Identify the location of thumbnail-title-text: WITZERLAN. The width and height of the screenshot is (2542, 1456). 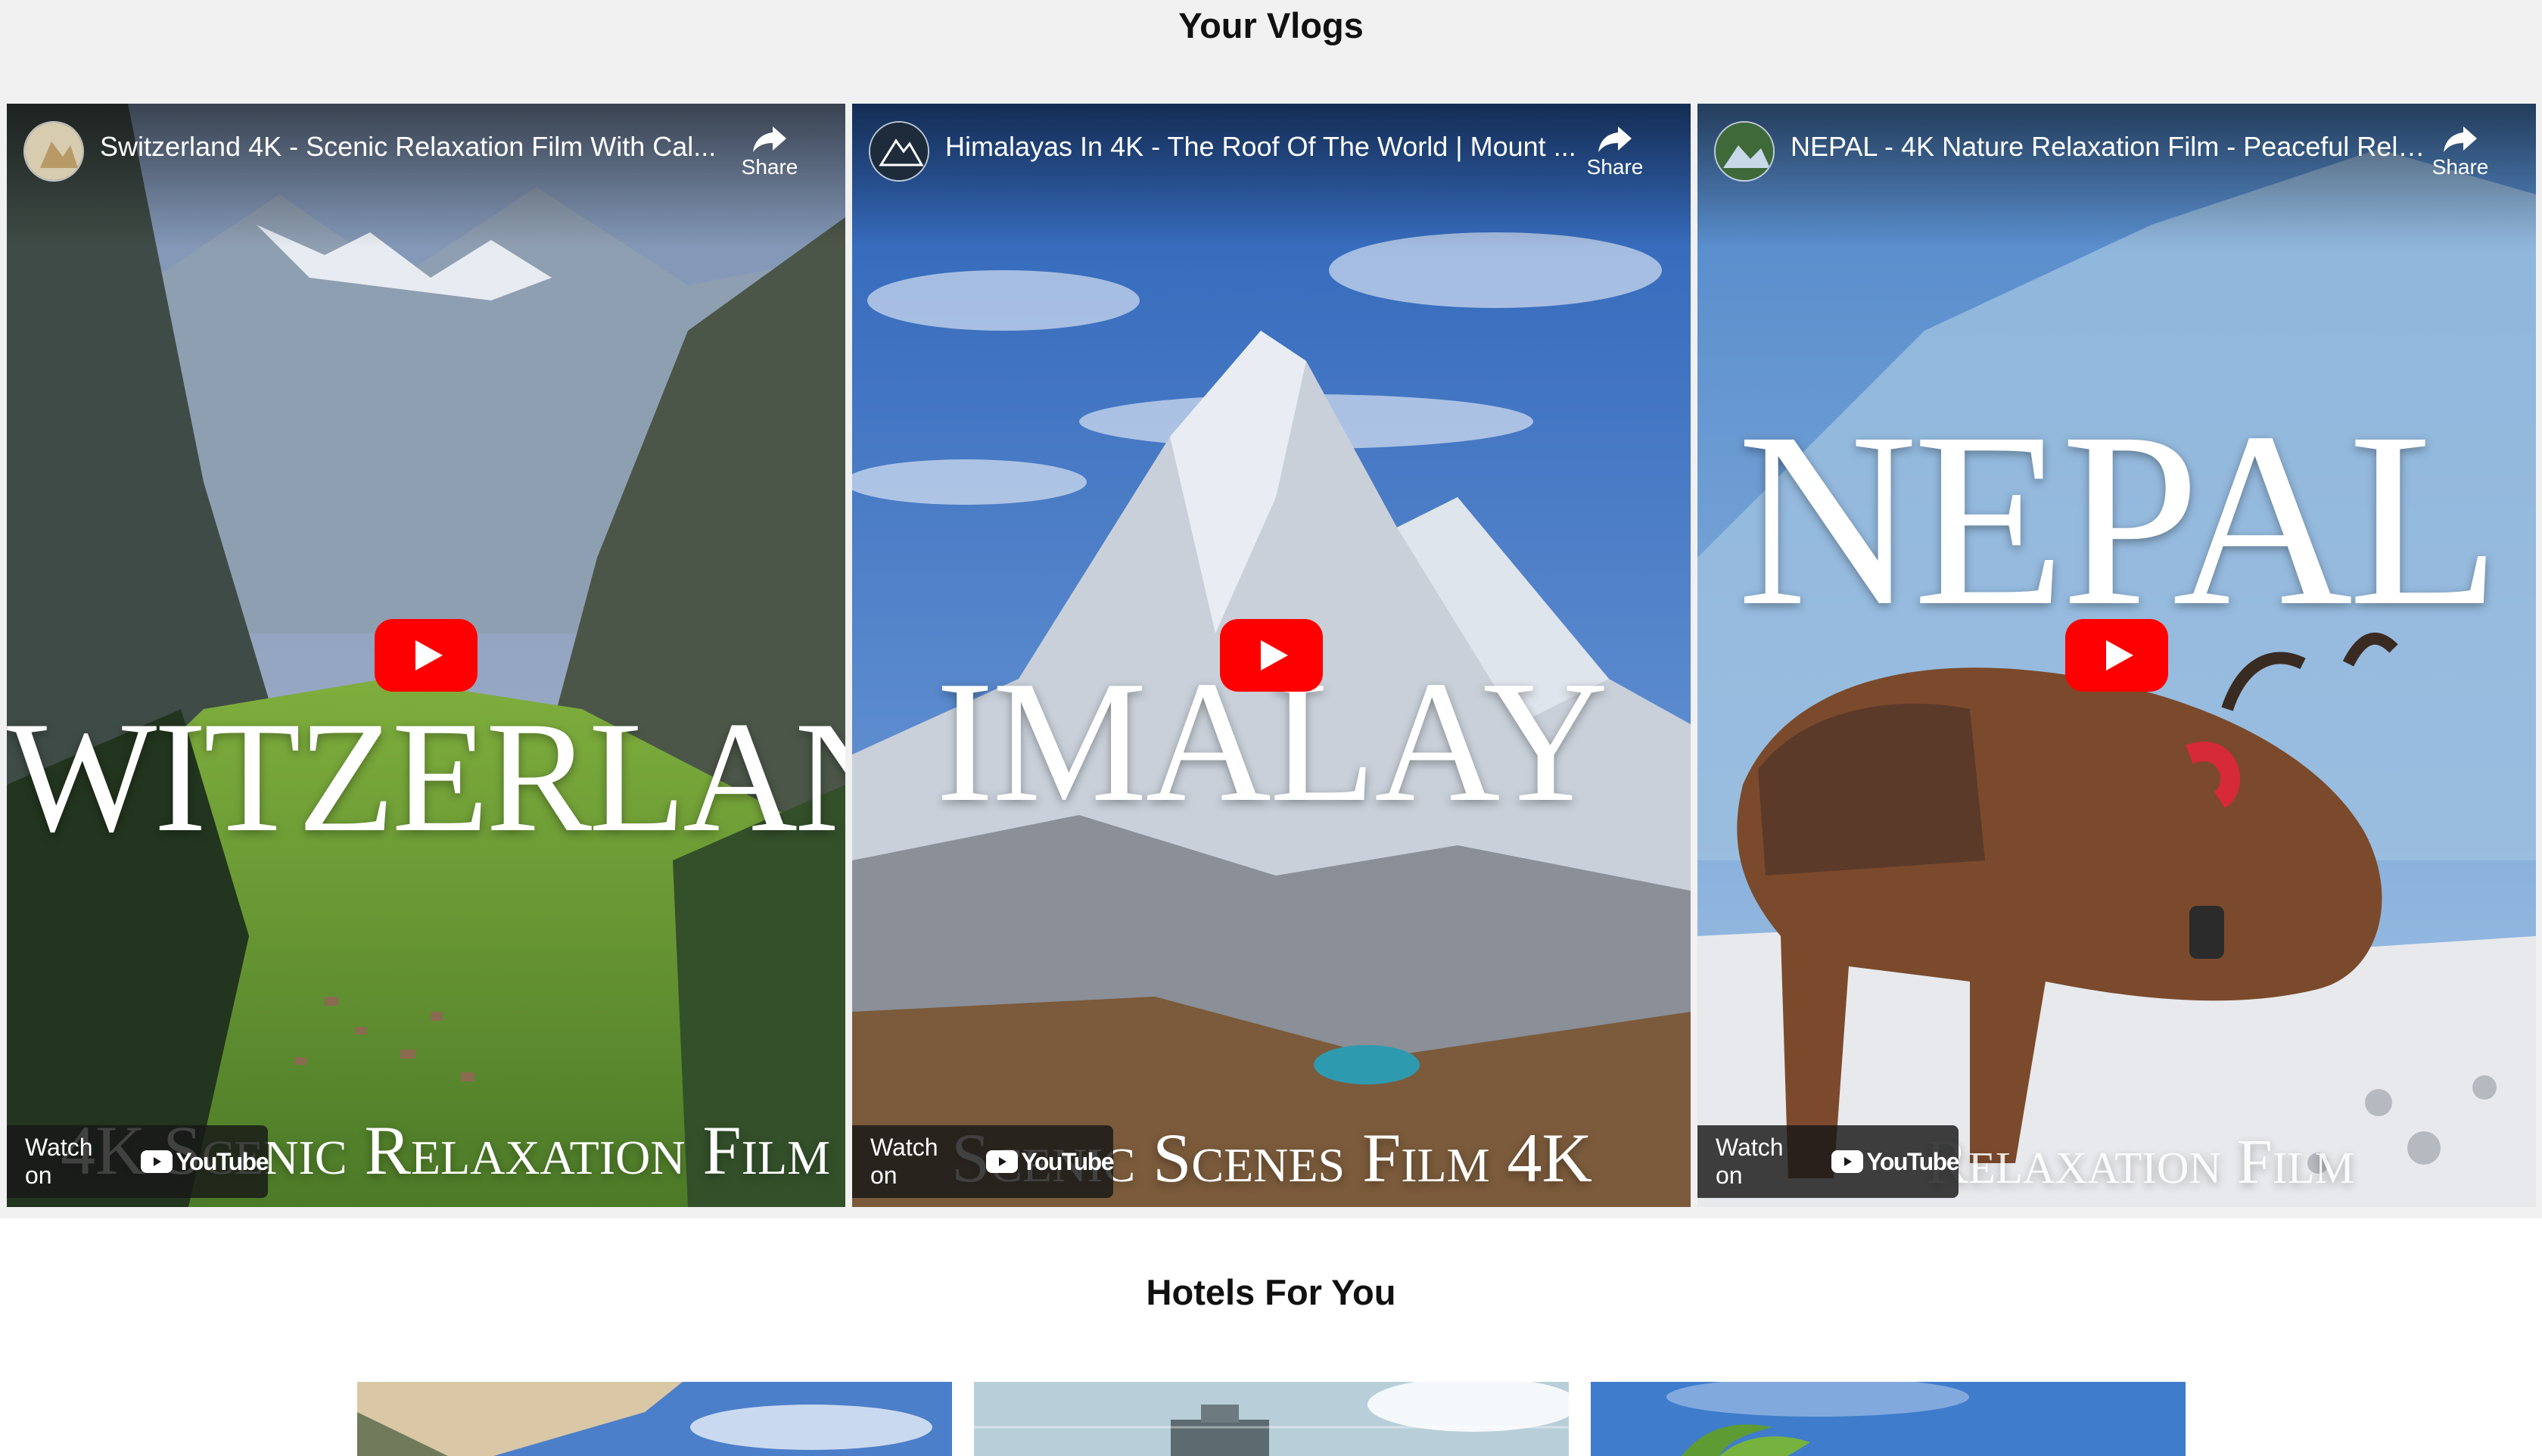
(426, 777).